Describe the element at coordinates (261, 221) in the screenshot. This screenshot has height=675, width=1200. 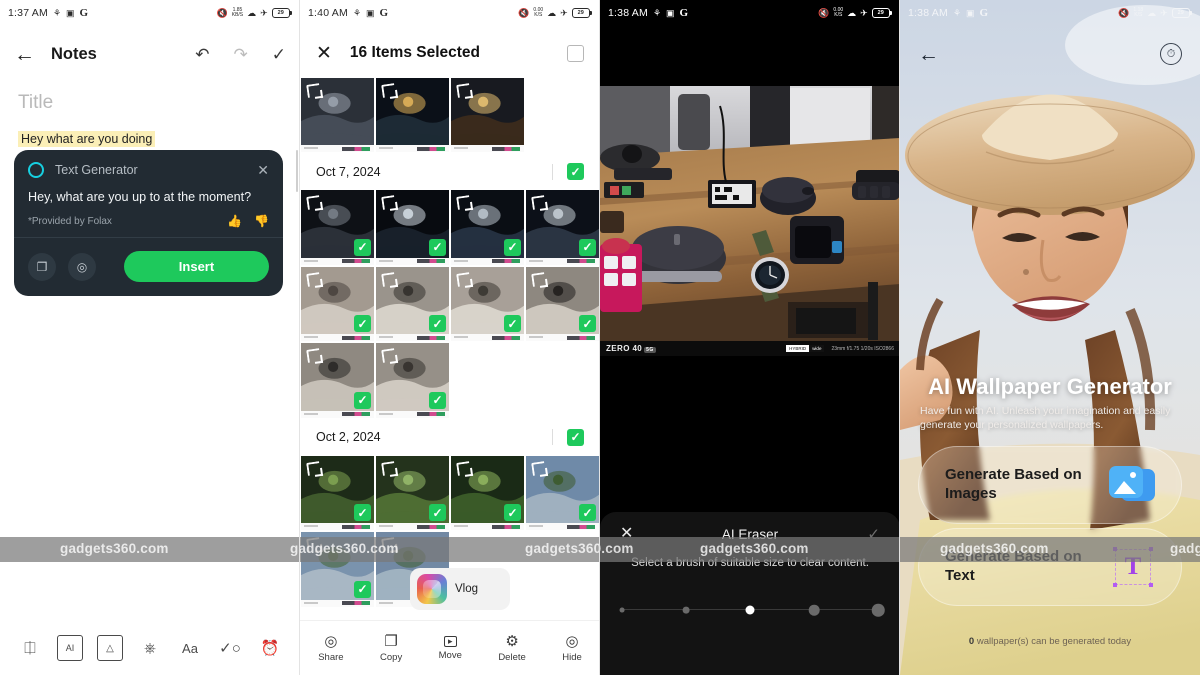
I see `thumbs-down-icon: 👎` at that location.